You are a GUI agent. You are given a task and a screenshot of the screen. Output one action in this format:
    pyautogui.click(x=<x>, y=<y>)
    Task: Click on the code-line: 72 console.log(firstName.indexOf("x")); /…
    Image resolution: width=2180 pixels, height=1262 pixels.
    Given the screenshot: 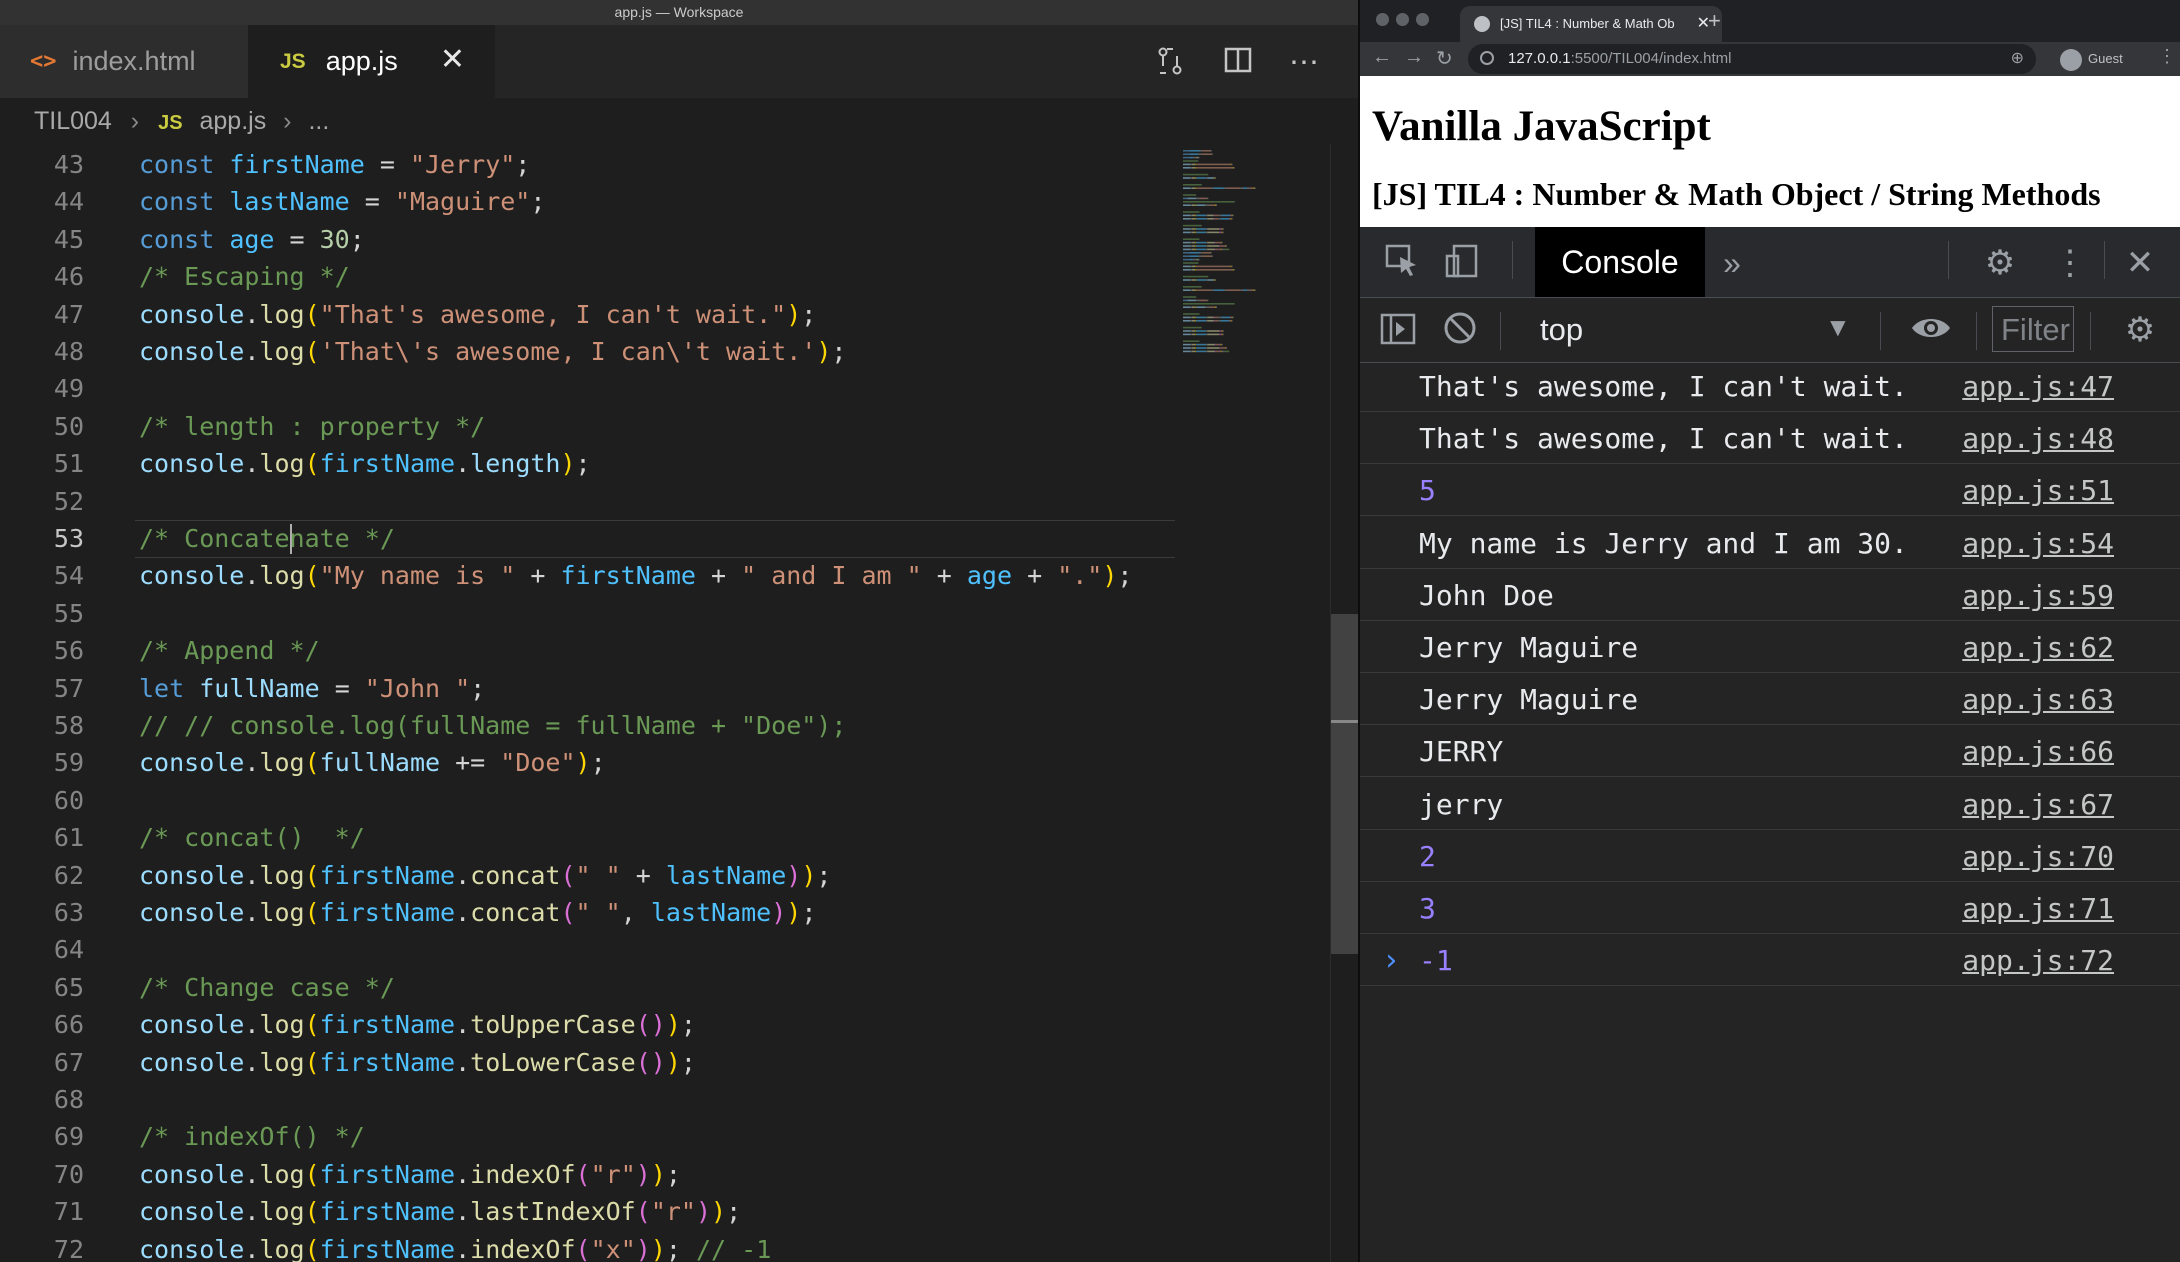 What is the action you would take?
    pyautogui.click(x=587, y=1246)
    